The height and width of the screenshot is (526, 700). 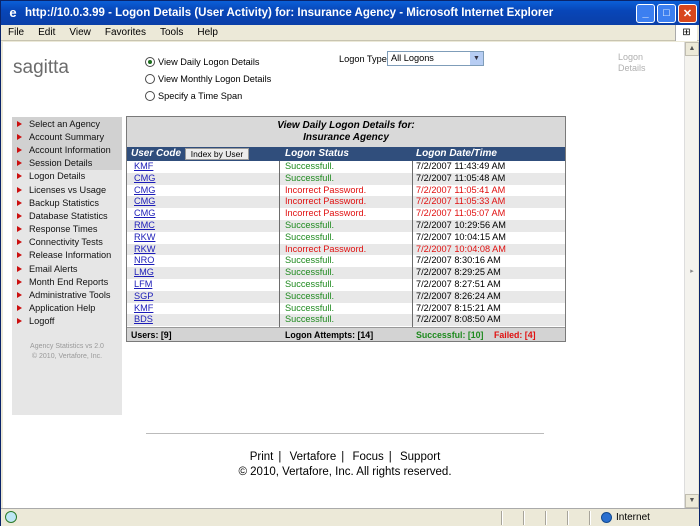 I want to click on maximize-button: □, so click(x=666, y=13).